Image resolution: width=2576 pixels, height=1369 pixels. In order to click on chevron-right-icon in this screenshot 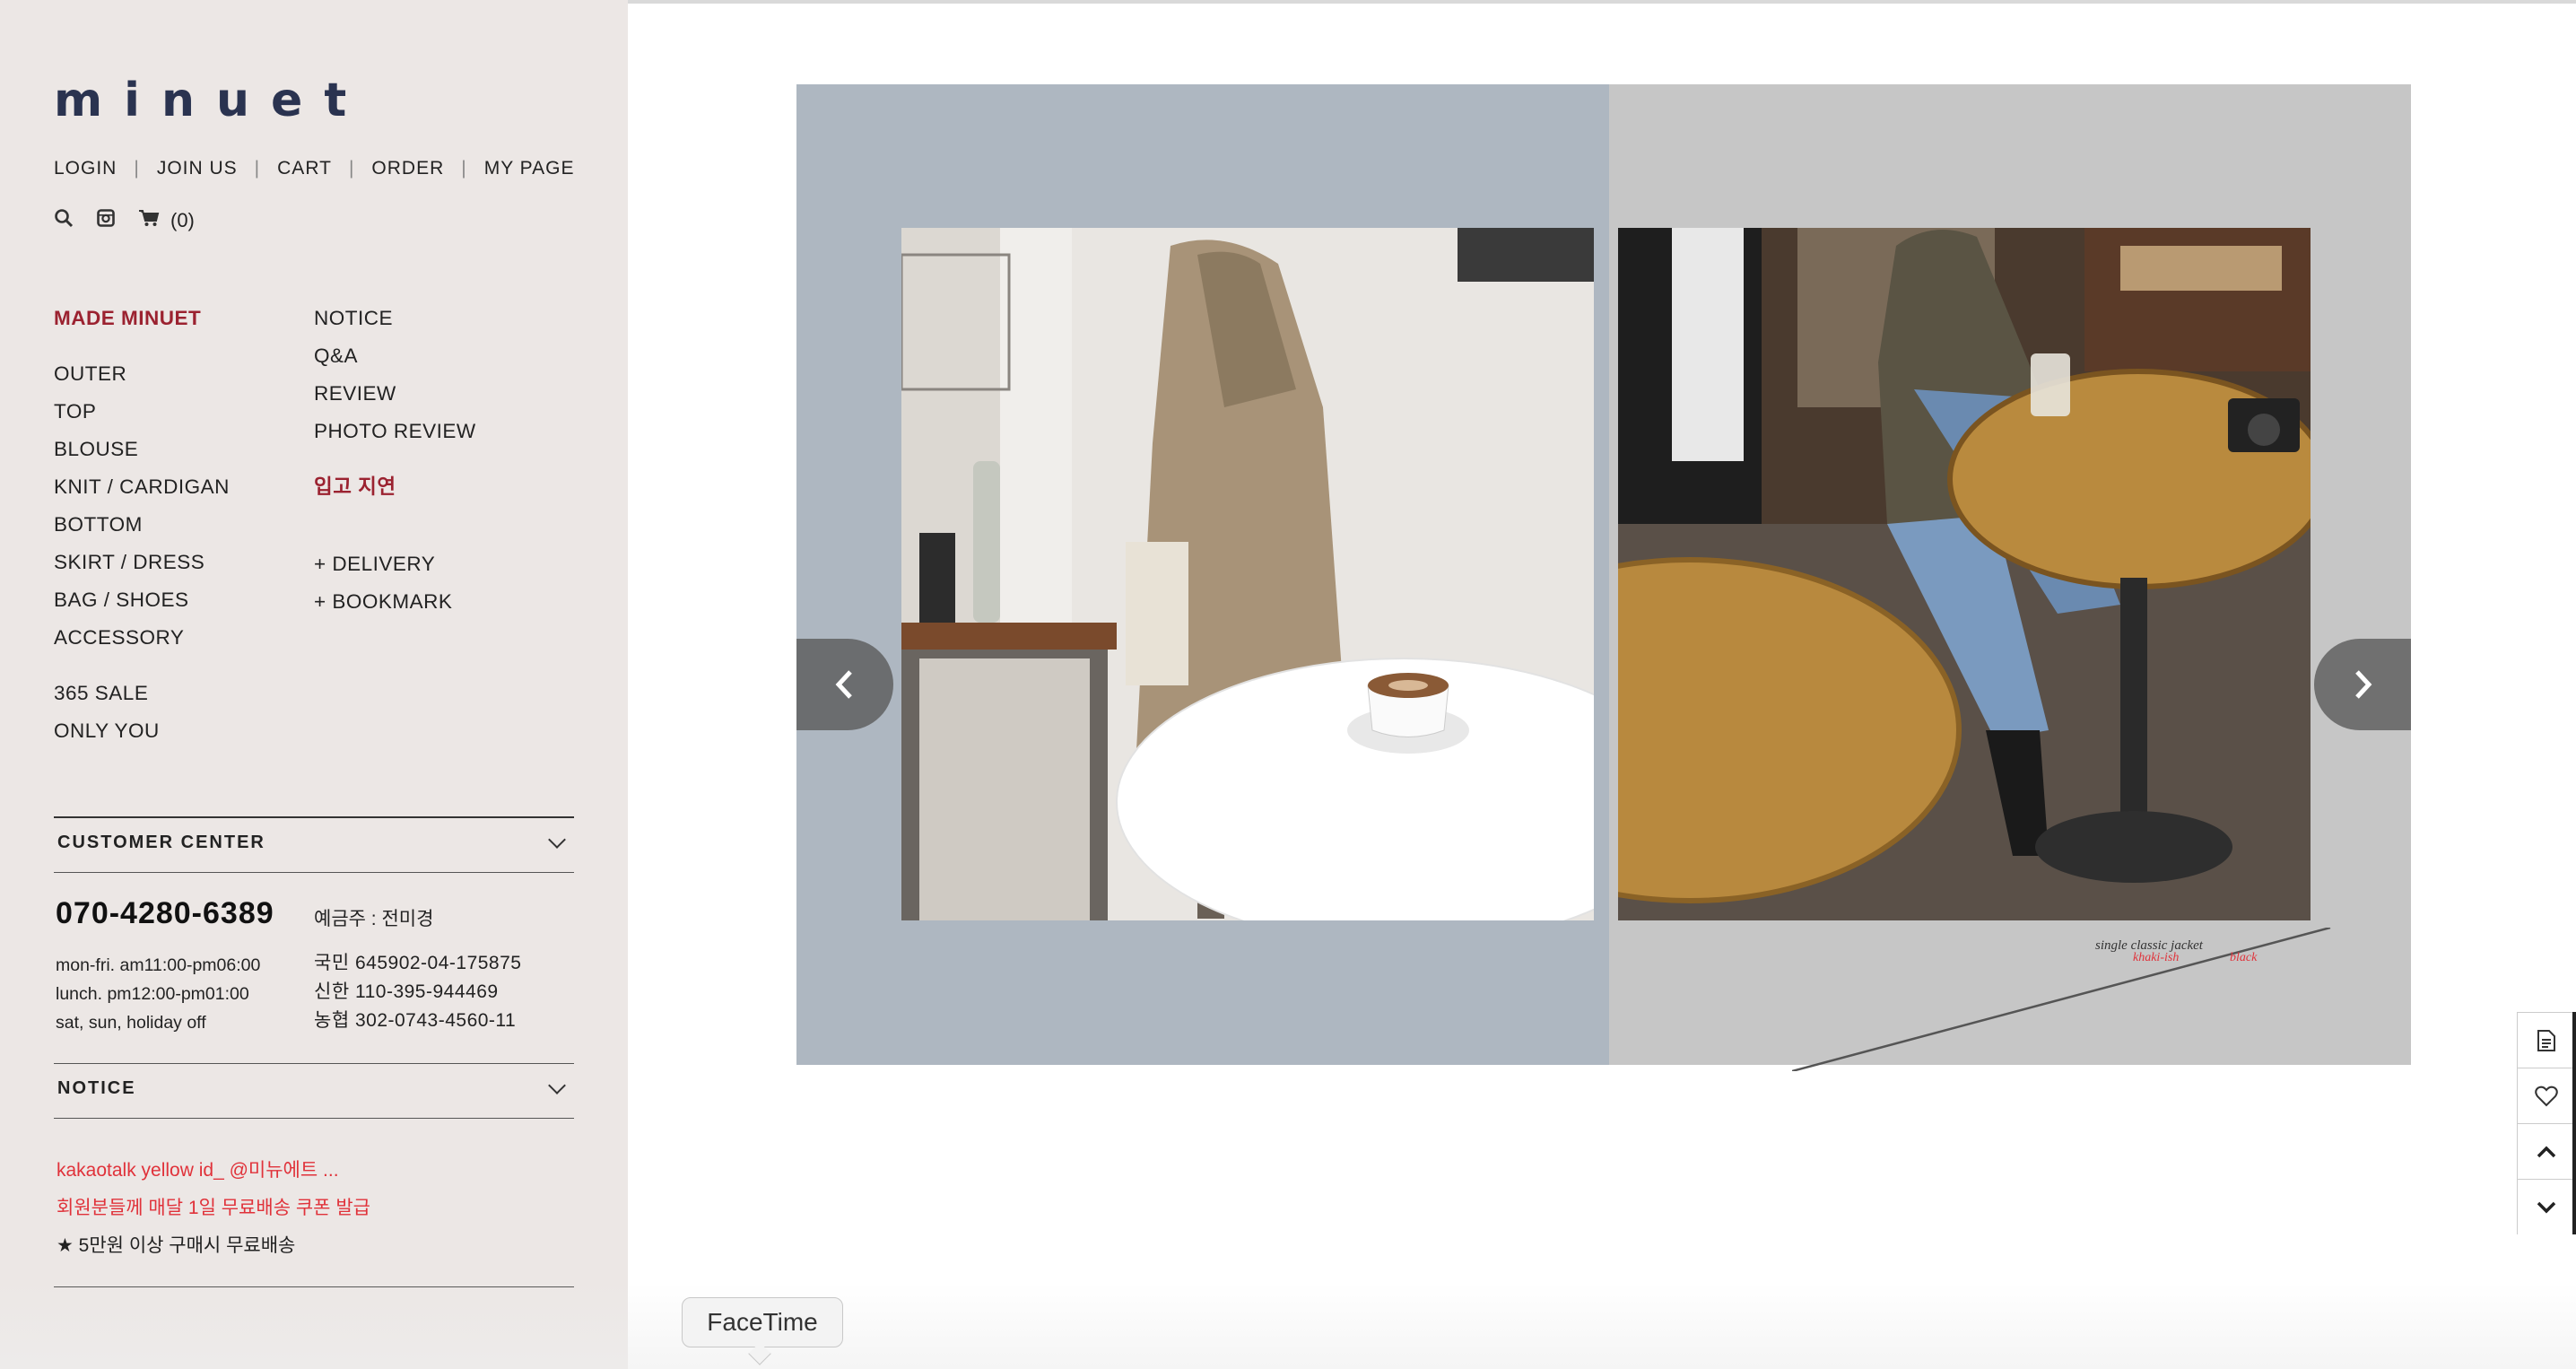, I will do `click(2363, 684)`.